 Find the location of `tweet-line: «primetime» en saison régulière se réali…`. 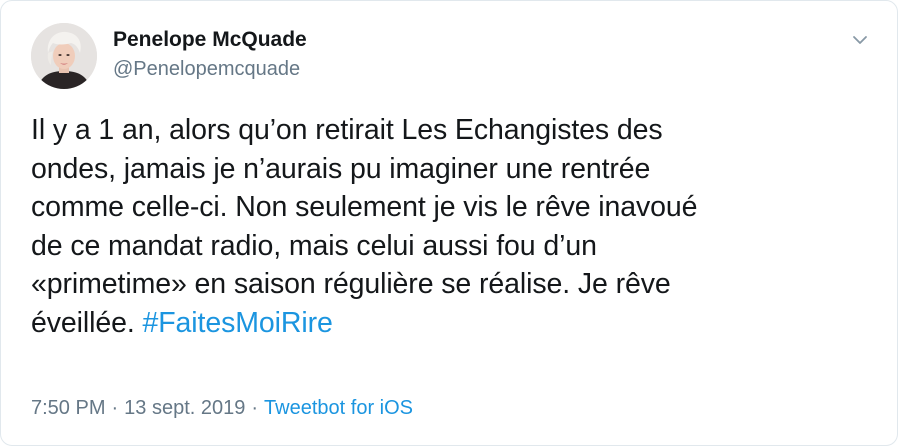

tweet-line: «primetime» en saison régulière se réali… is located at coordinates (351, 284).